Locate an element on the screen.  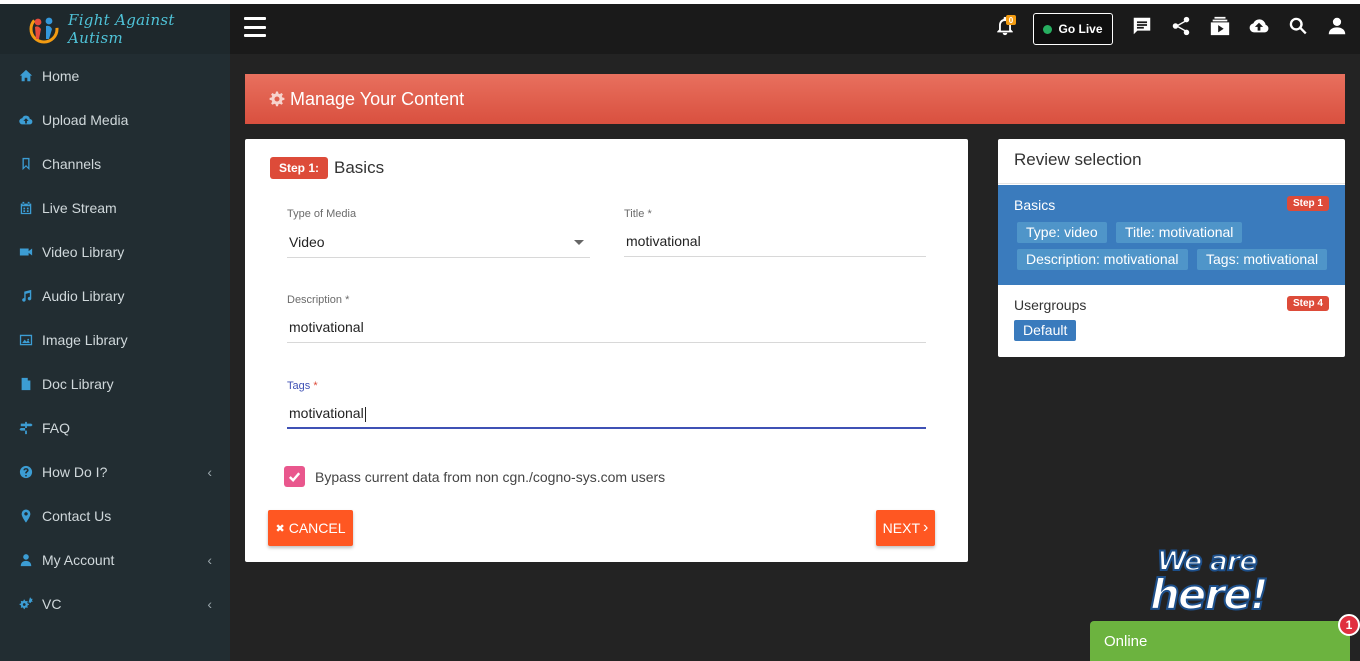
tags-value: motivational is located at coordinates (326, 413).